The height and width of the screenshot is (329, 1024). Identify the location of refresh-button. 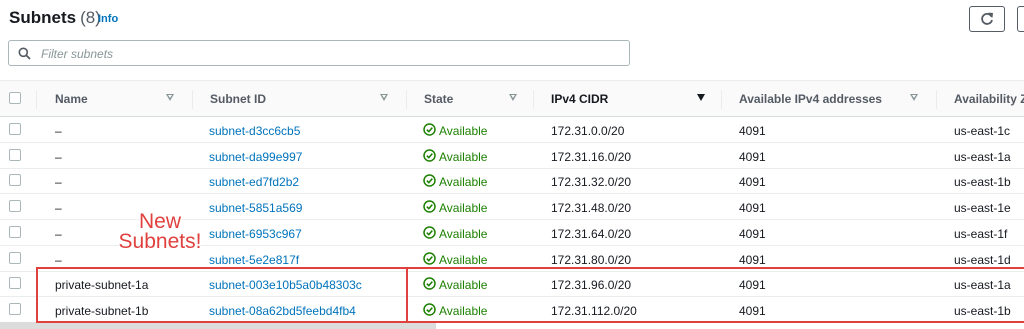
(987, 19).